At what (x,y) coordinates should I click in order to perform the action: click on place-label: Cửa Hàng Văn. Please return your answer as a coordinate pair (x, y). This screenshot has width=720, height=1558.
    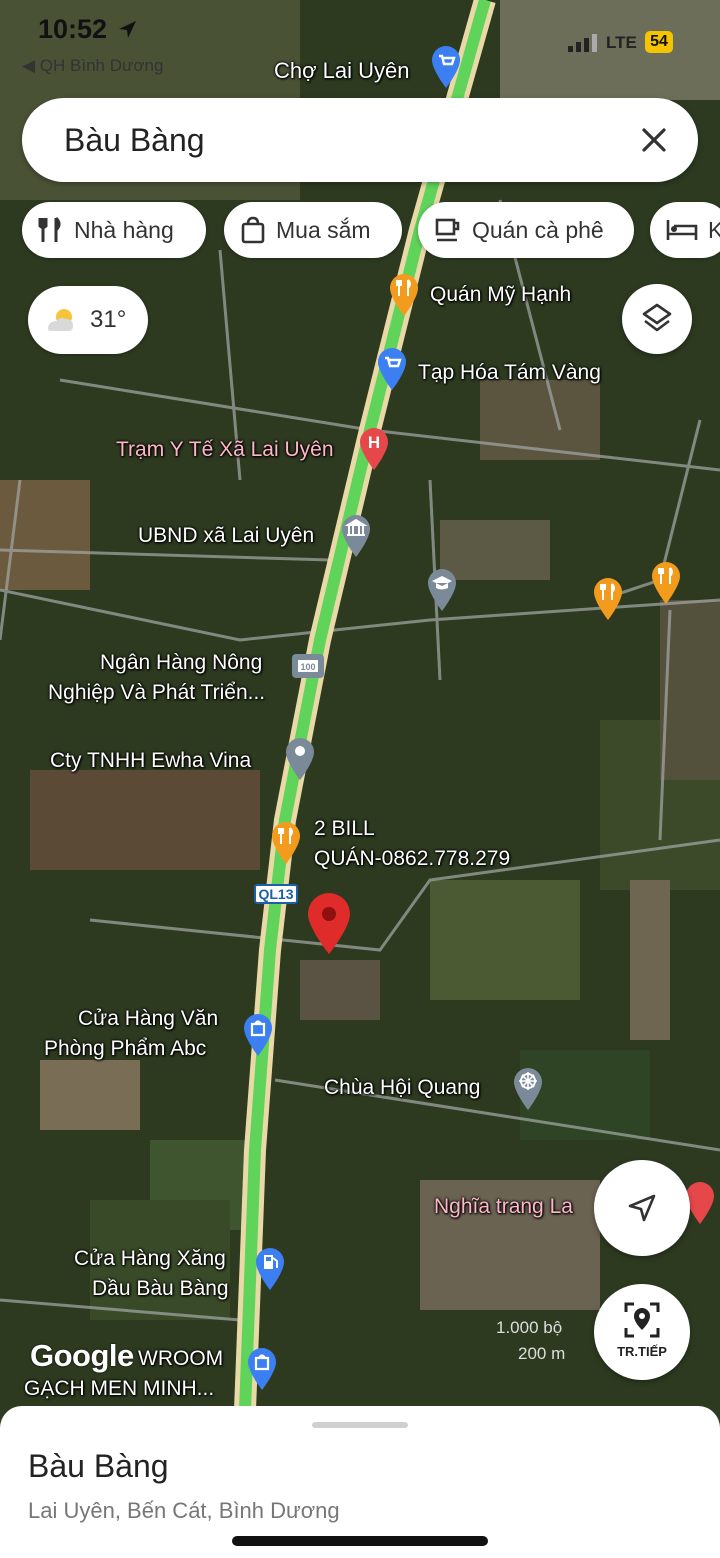
    Looking at the image, I should click on (148, 1019).